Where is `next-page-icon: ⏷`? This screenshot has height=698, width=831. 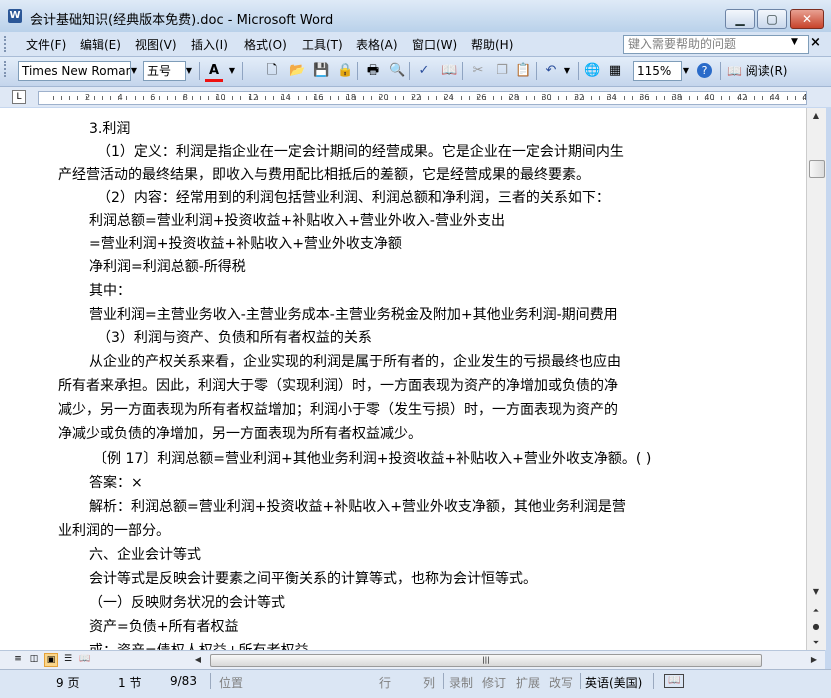
next-page-icon: ⏷ is located at coordinates (816, 643).